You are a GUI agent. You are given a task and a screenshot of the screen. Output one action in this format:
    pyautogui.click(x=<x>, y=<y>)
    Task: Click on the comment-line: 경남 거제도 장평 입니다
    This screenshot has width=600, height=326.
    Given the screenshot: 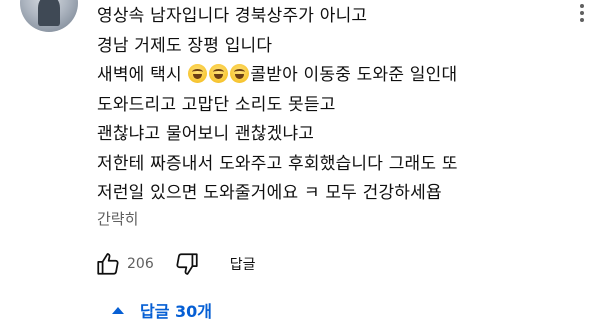 What is the action you would take?
    pyautogui.click(x=185, y=45)
    